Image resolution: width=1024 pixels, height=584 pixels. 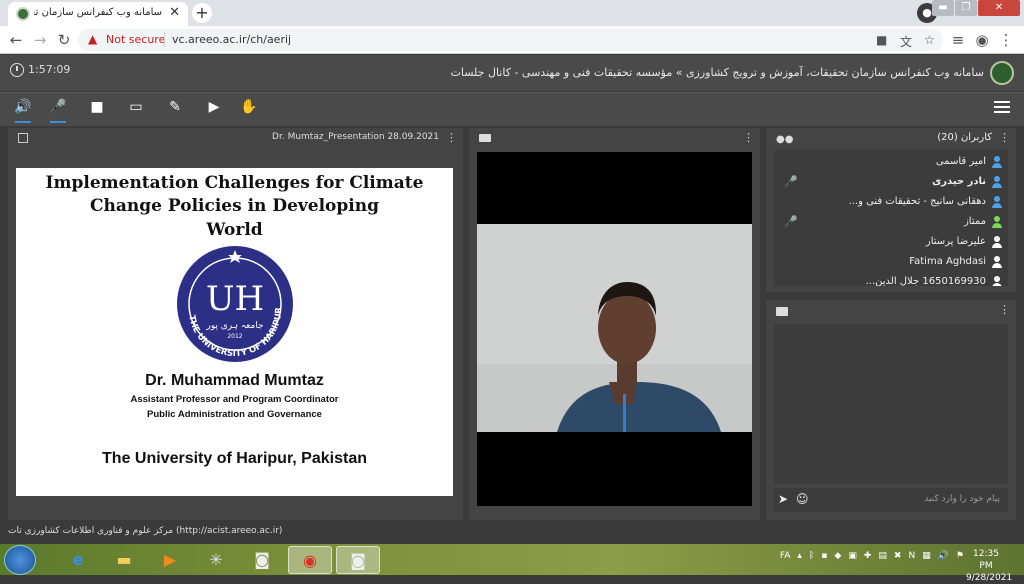 What do you see at coordinates (124, 560) in the screenshot?
I see `folder-icon: ▬` at bounding box center [124, 560].